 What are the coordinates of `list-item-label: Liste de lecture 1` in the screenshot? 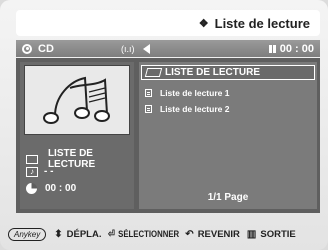 It's located at (195, 93).